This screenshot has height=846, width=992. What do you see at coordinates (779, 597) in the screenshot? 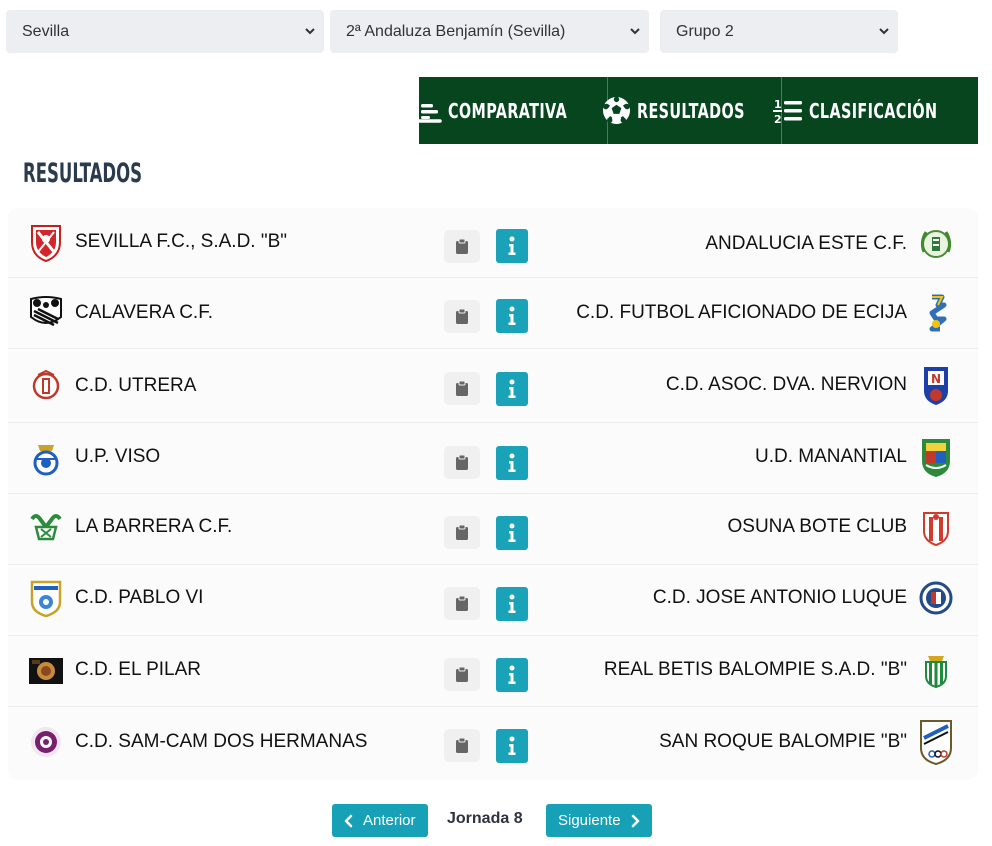
I see `away-team-name: C.D. JOSE ANTONIO LUQUE` at bounding box center [779, 597].